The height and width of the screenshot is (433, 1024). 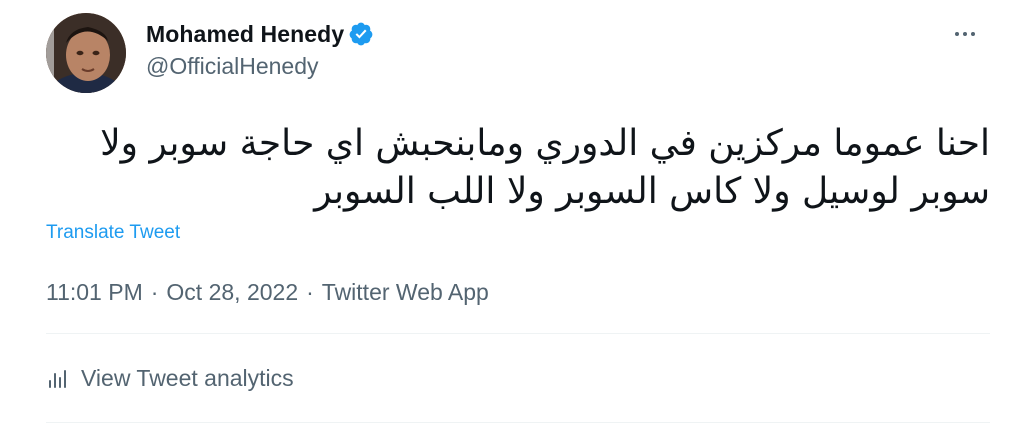 I want to click on view-analytics-link: View Tweet analytics, so click(x=170, y=378).